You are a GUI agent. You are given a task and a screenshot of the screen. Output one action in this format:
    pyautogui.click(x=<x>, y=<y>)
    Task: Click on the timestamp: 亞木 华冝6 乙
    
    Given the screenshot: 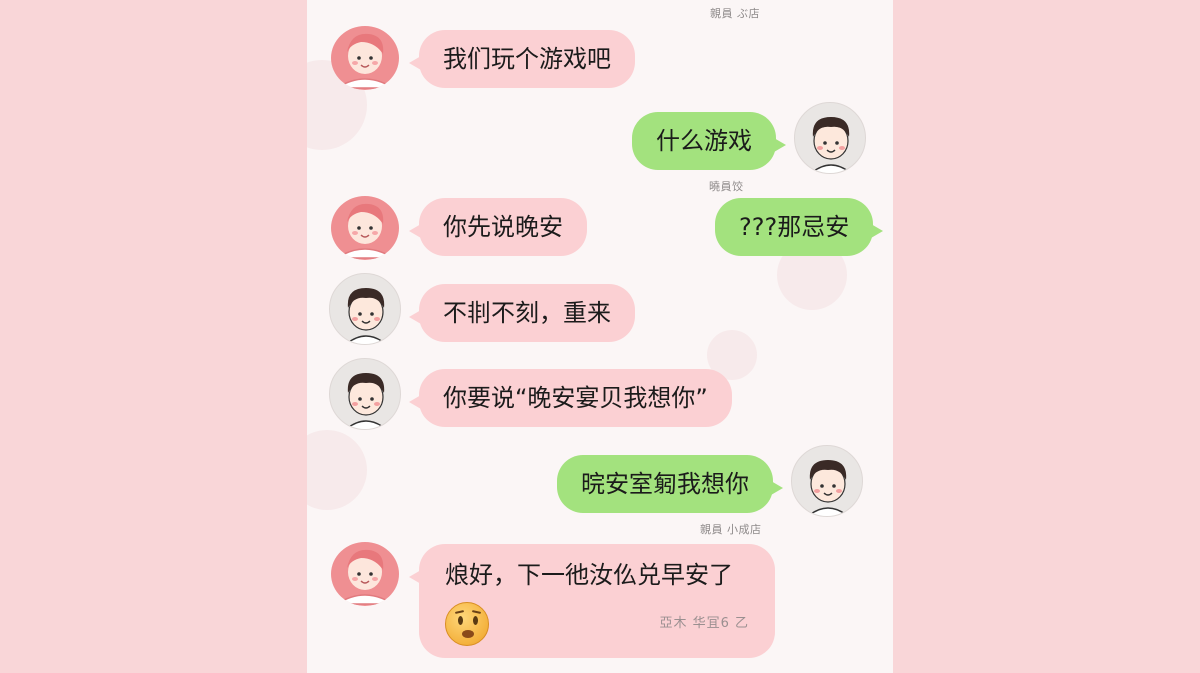 What is the action you would take?
    pyautogui.click(x=704, y=623)
    